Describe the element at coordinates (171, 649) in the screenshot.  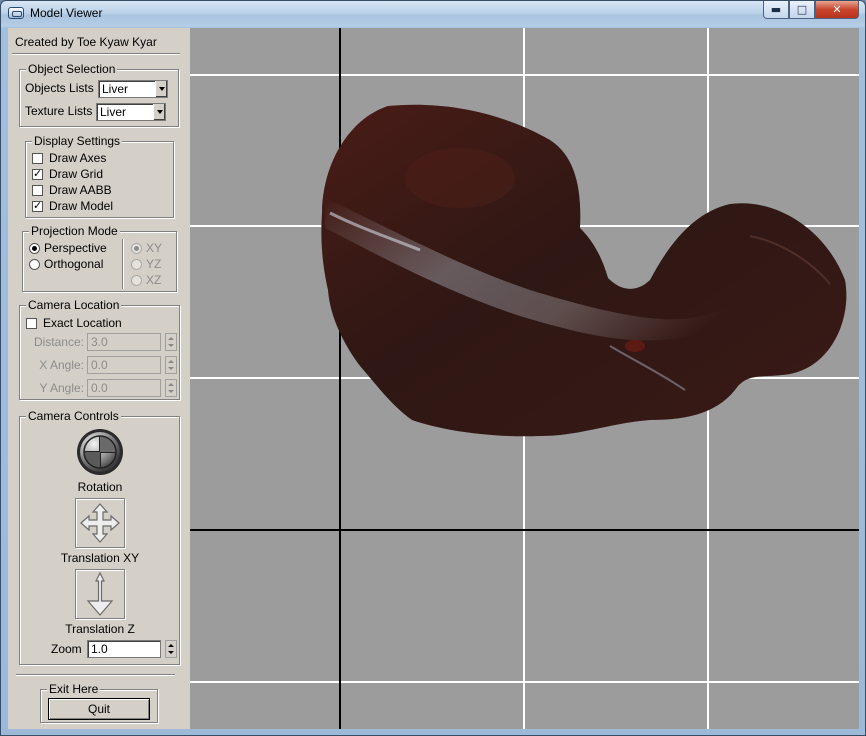
I see `zoom-spinner` at that location.